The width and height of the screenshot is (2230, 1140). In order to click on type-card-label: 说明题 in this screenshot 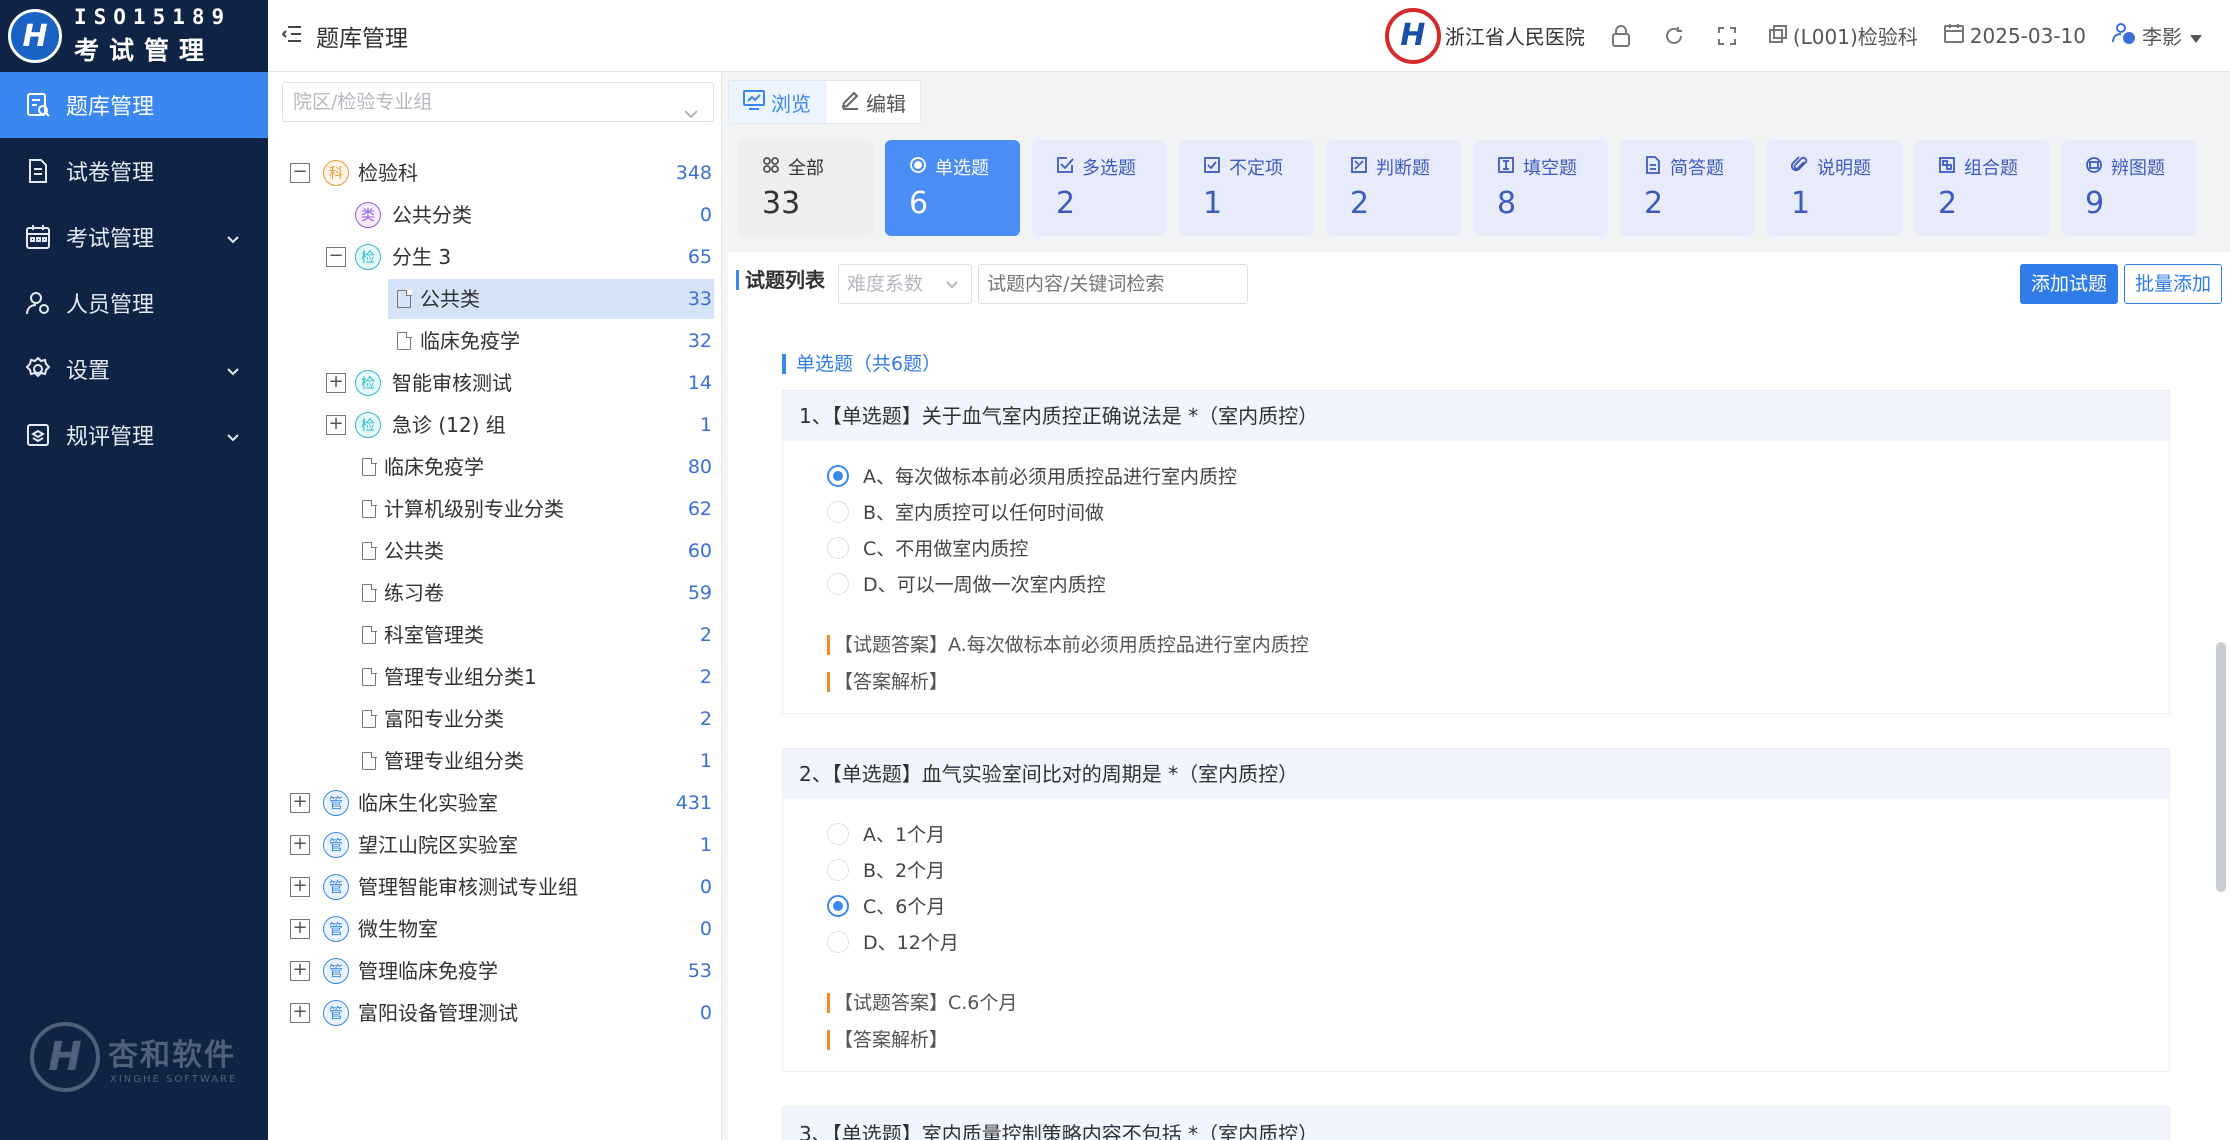, I will do `click(1844, 168)`.